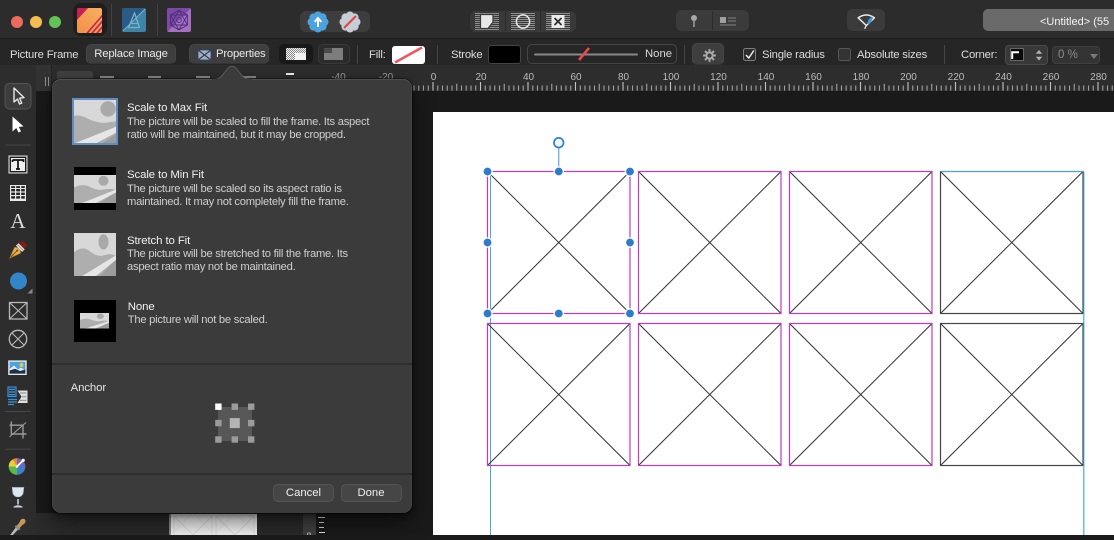 This screenshot has width=1114, height=540. What do you see at coordinates (624, 77) in the screenshot?
I see `svg-text: 80` at bounding box center [624, 77].